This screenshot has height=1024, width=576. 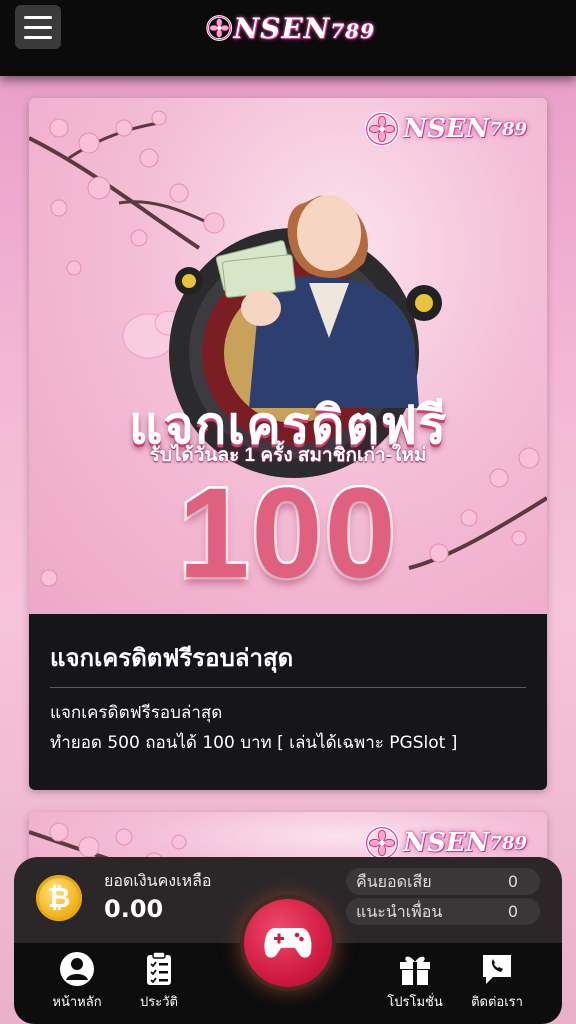 I want to click on nav-promotion-label: โปรโมชั่น, so click(x=415, y=1002).